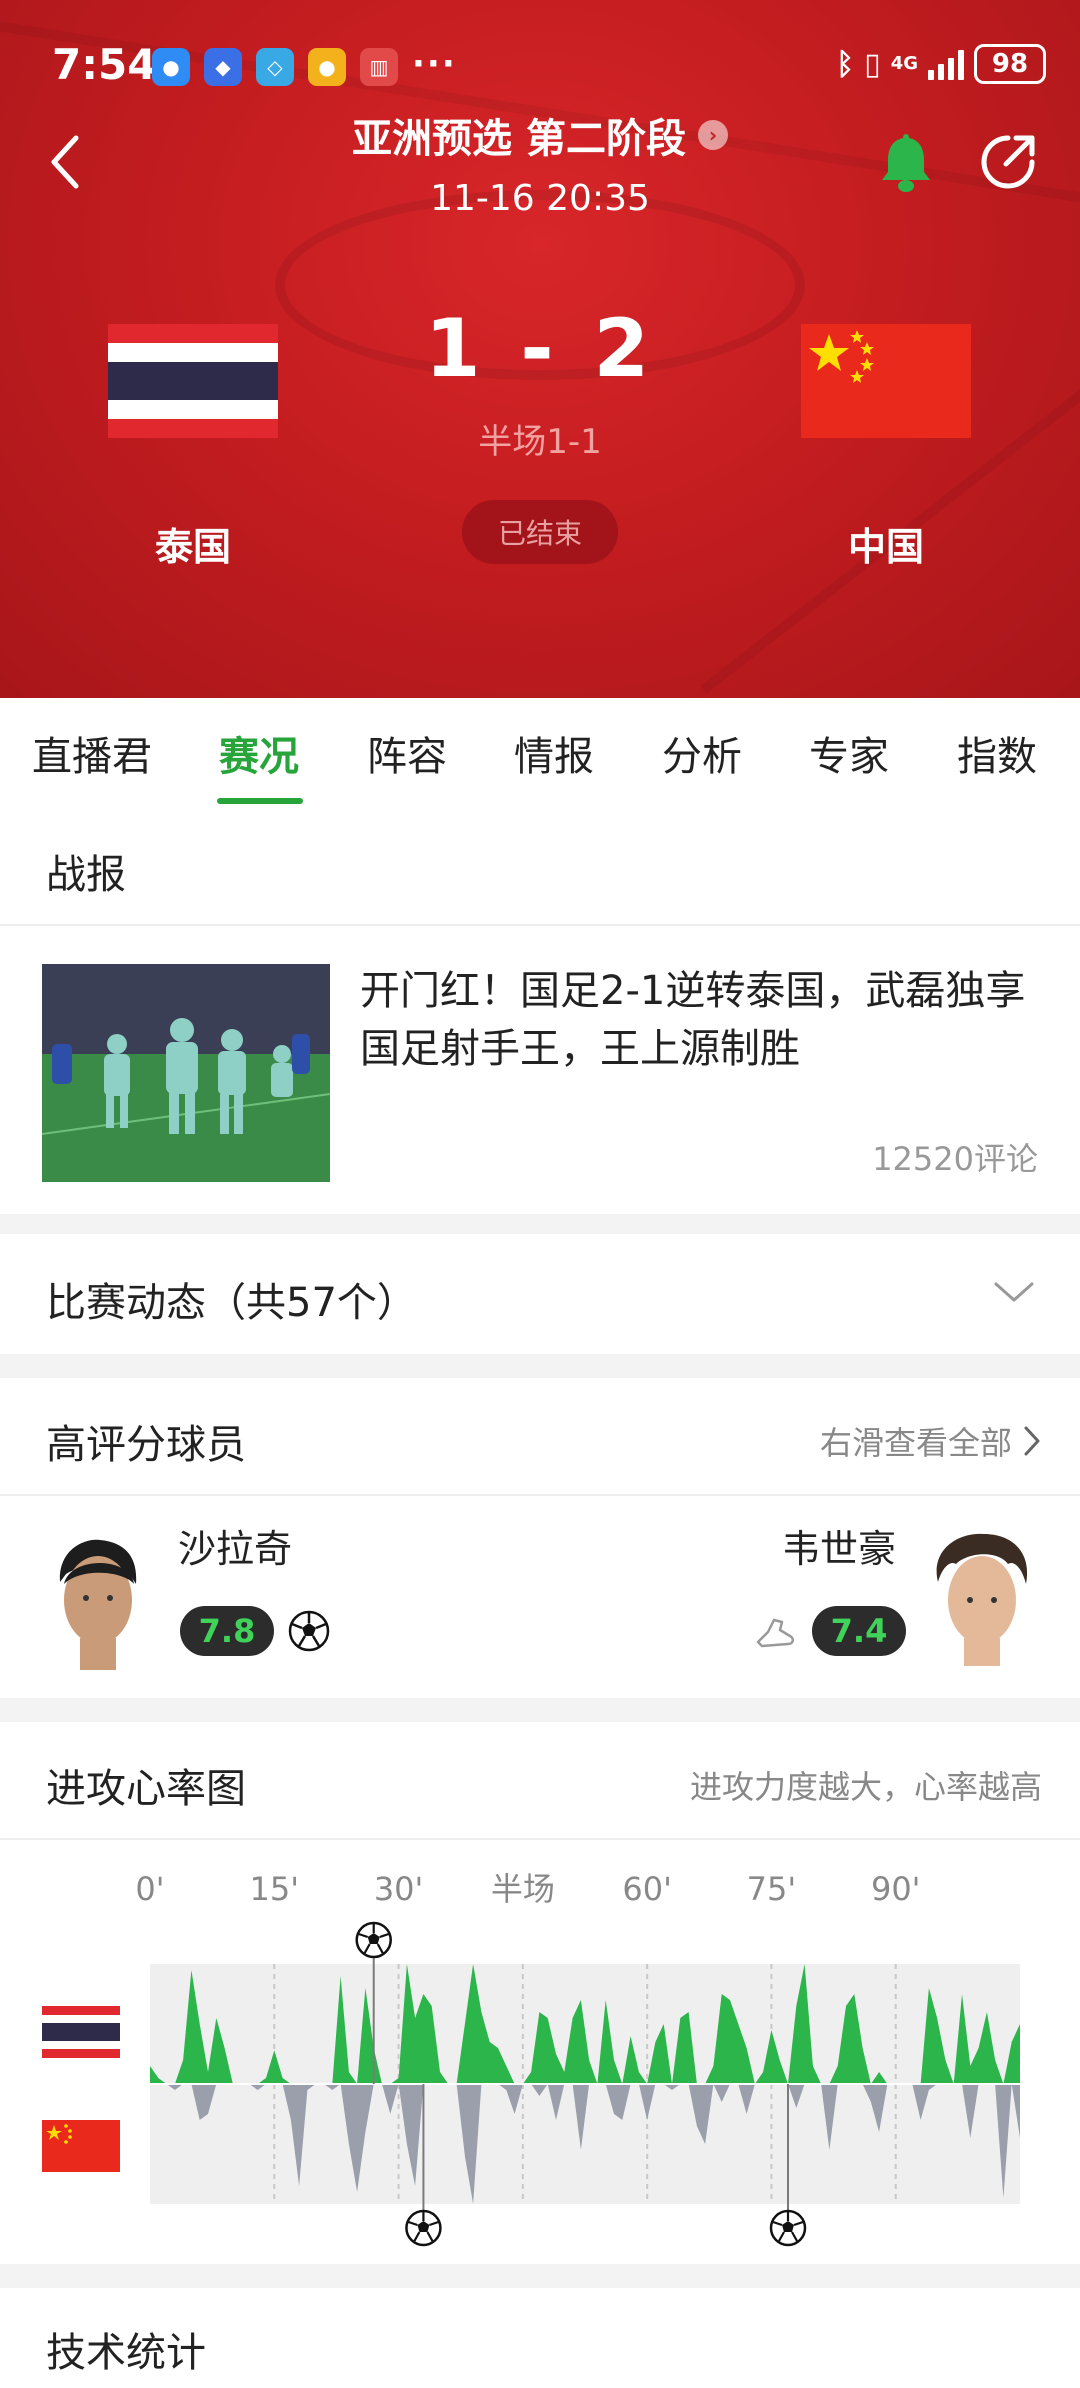 The image size is (1080, 2388). What do you see at coordinates (554, 753) in the screenshot?
I see `tab-intel: 情报` at bounding box center [554, 753].